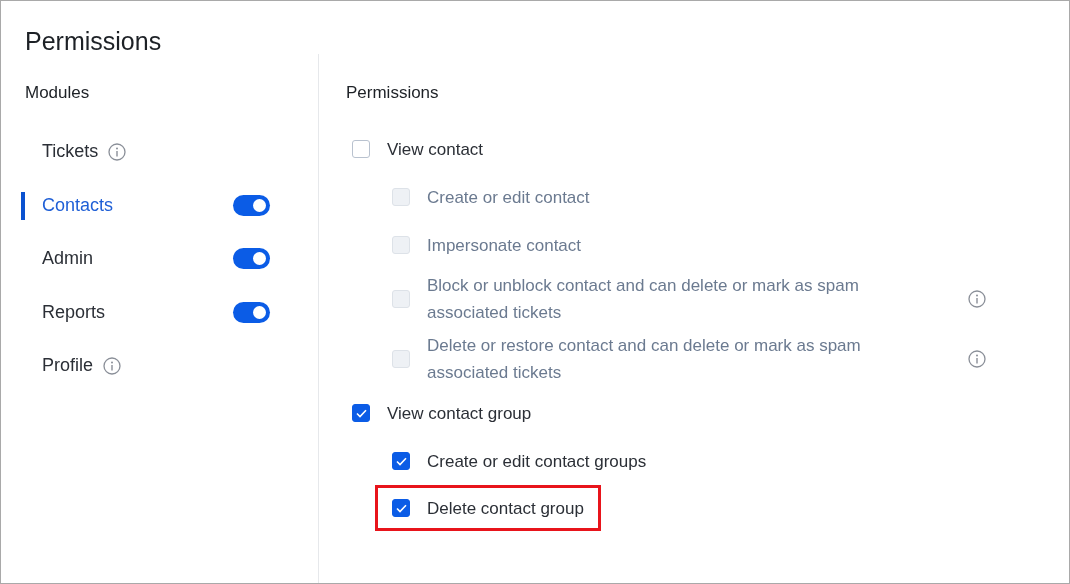  What do you see at coordinates (70, 152) in the screenshot?
I see `module-tab: Tickets` at bounding box center [70, 152].